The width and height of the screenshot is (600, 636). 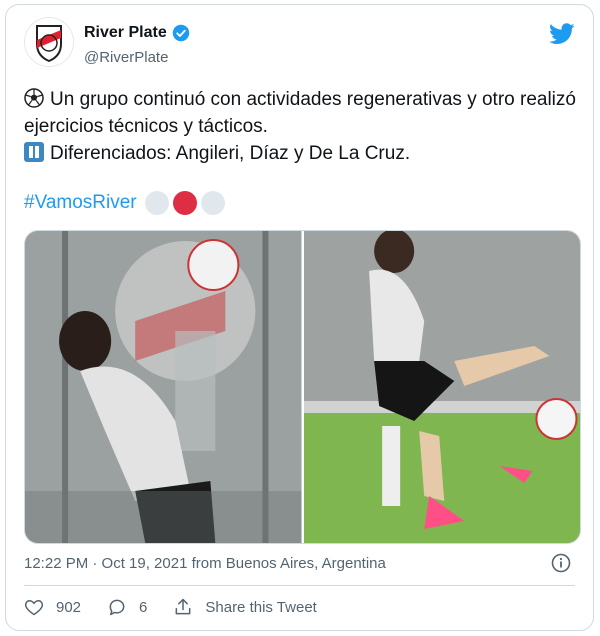 What do you see at coordinates (183, 606) in the screenshot?
I see `share-icon` at bounding box center [183, 606].